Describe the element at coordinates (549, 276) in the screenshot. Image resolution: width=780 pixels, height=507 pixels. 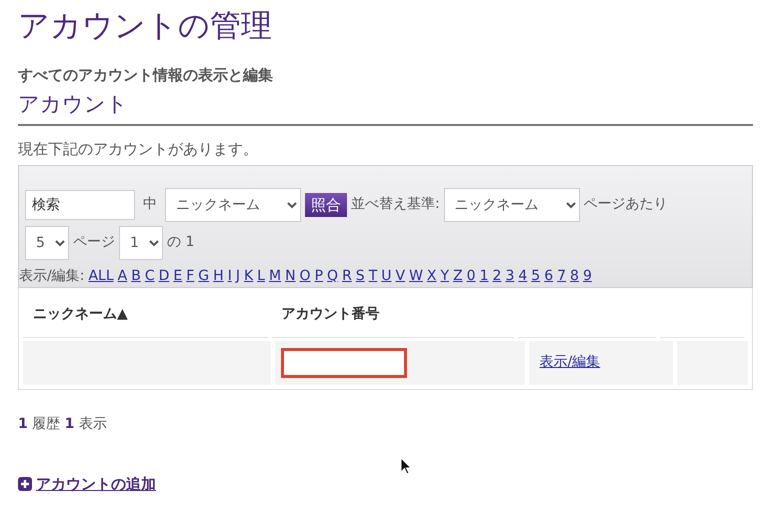
I see `letter-link: 6` at that location.